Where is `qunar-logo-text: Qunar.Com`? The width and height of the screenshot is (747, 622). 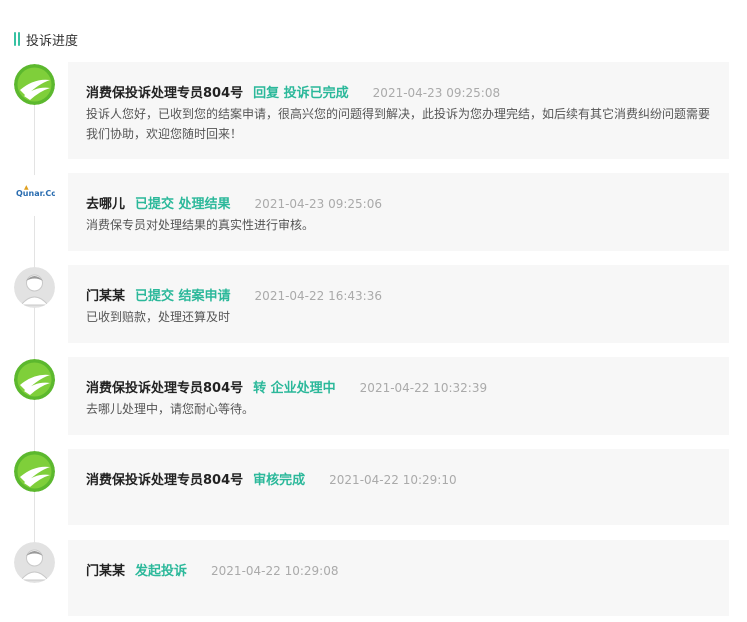 qunar-logo-text: Qunar.Com is located at coordinates (35, 193).